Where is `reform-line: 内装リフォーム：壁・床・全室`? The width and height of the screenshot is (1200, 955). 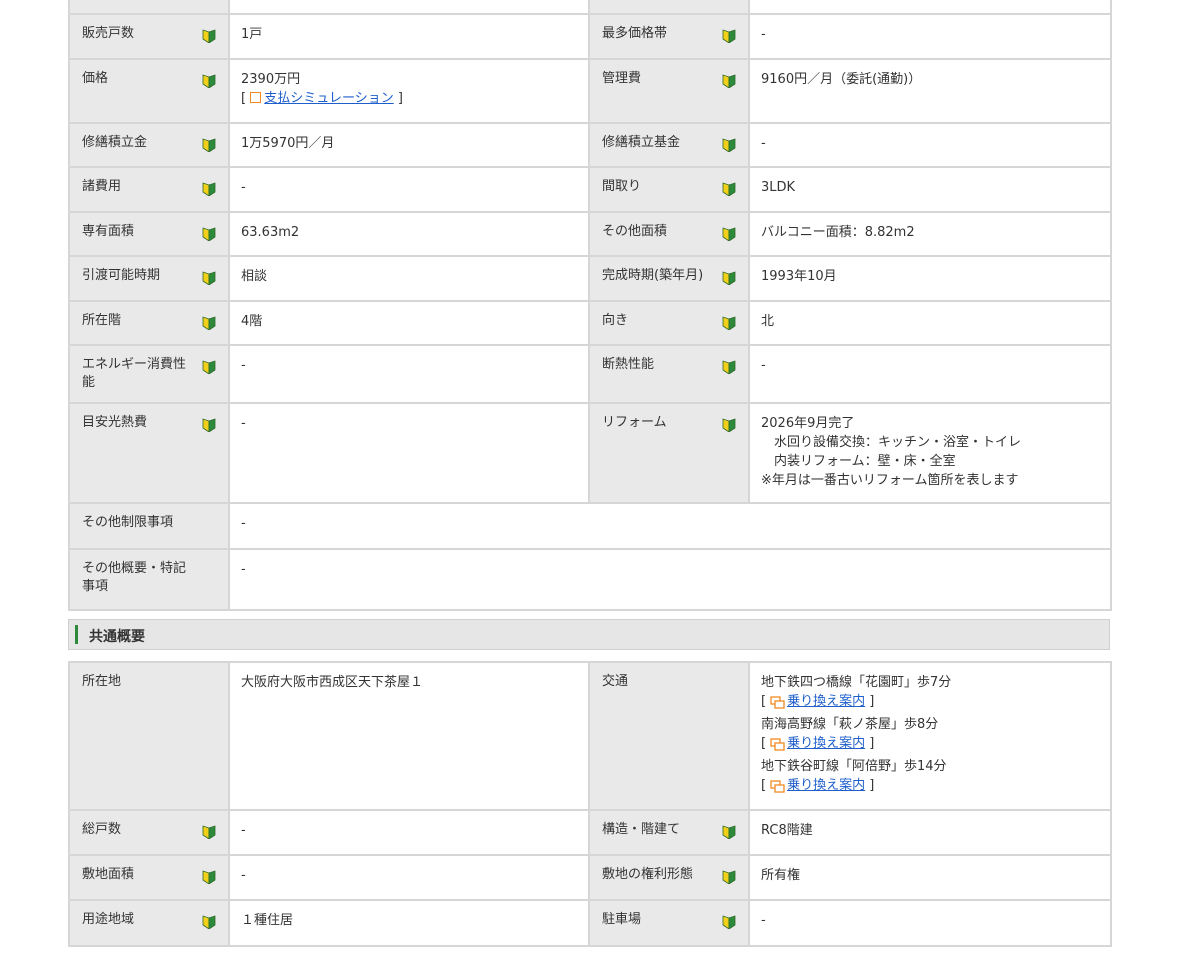 reform-line: 内装リフォーム：壁・床・全室 is located at coordinates (865, 461).